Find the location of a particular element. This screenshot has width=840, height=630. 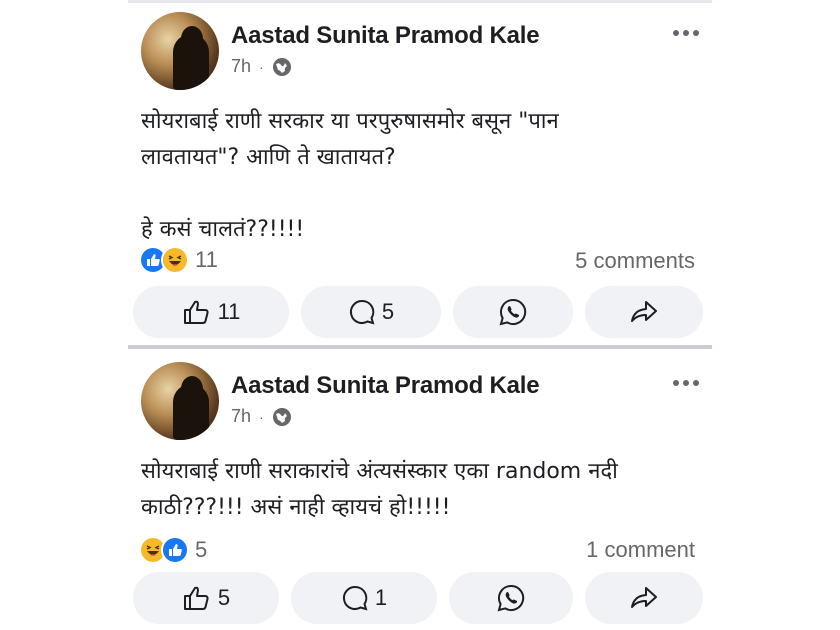

like-count: 5 is located at coordinates (224, 597).